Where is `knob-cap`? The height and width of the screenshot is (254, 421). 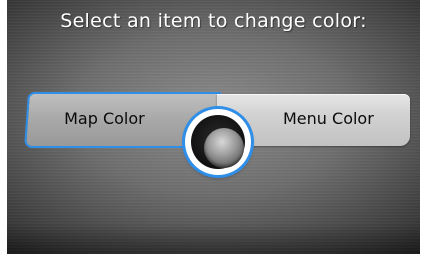 knob-cap is located at coordinates (224, 148).